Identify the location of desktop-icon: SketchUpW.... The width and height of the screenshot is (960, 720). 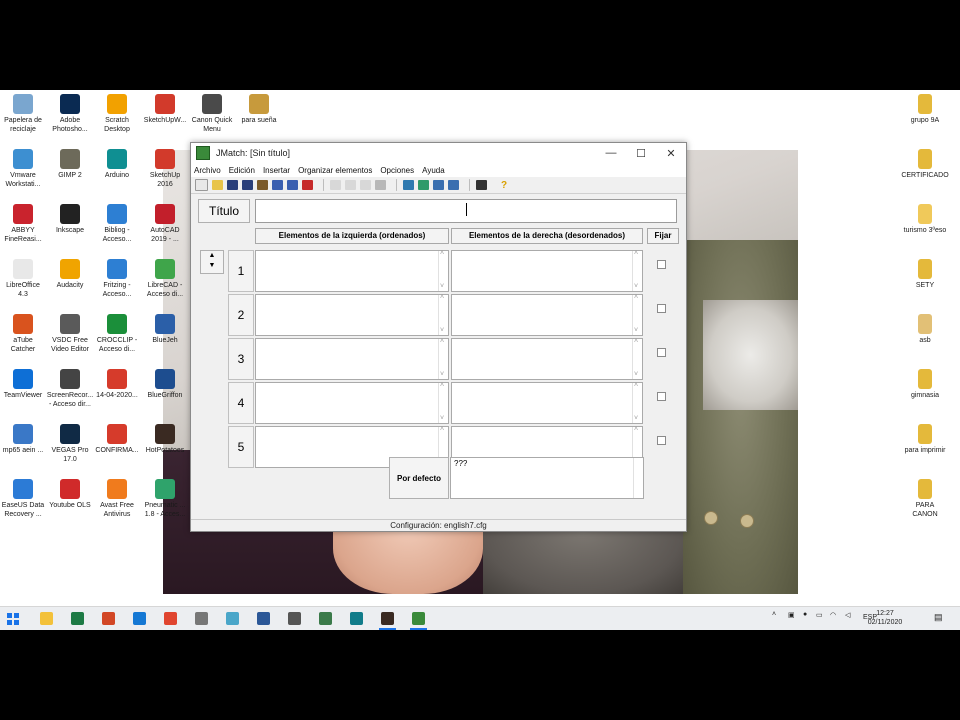
(165, 109).